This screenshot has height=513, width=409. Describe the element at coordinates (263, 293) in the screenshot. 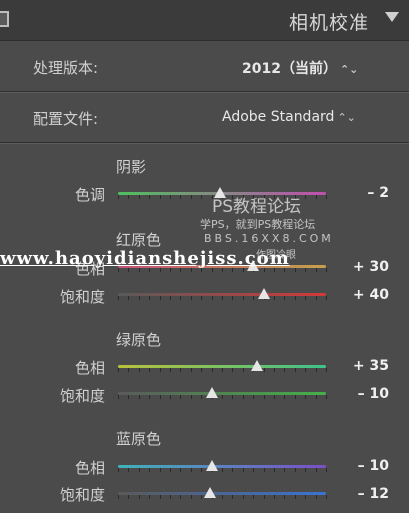

I see `red-saturation-thumb` at that location.